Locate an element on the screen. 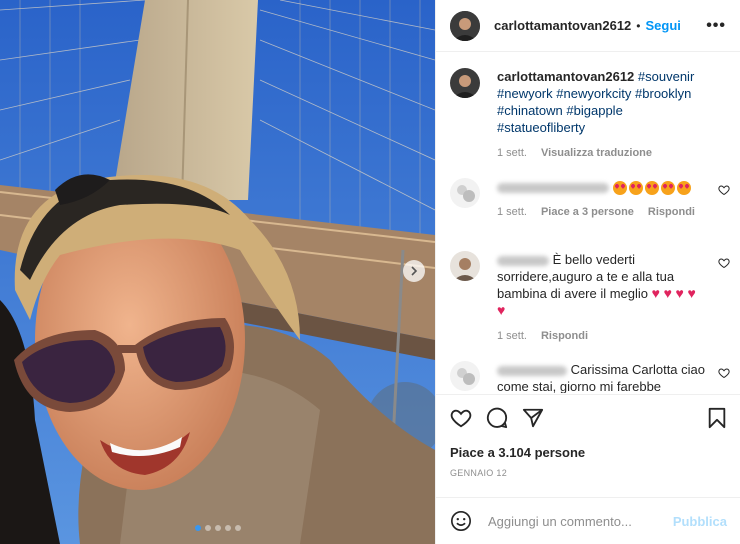 This screenshot has width=740, height=544. hashtag-link: #statueofliberty is located at coordinates (541, 127).